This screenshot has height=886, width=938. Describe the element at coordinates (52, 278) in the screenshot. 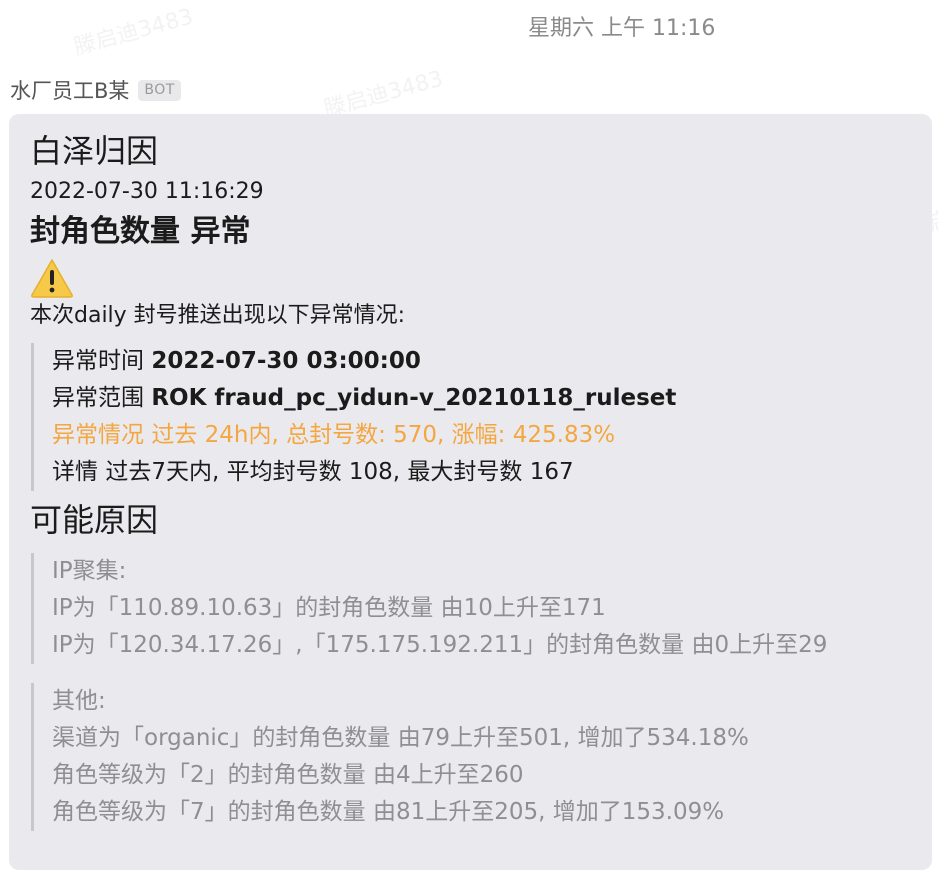

I see `warning-icon` at that location.